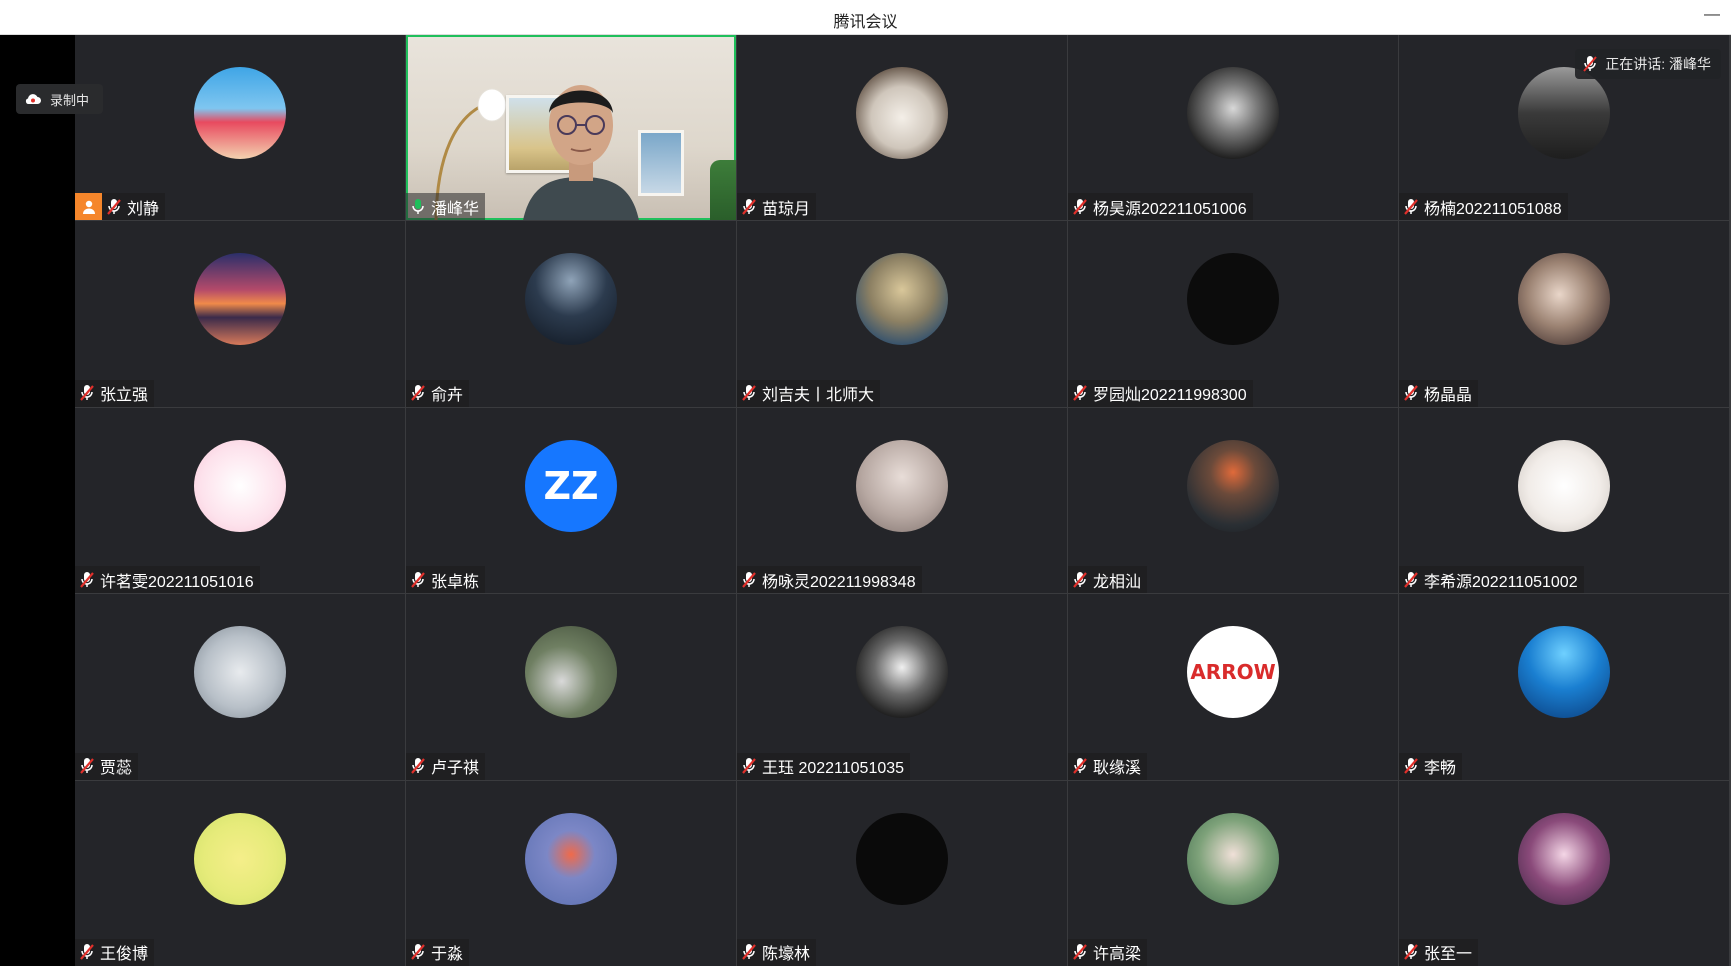  Describe the element at coordinates (446, 766) in the screenshot. I see `participant-nameplate: 卢子祺` at that location.